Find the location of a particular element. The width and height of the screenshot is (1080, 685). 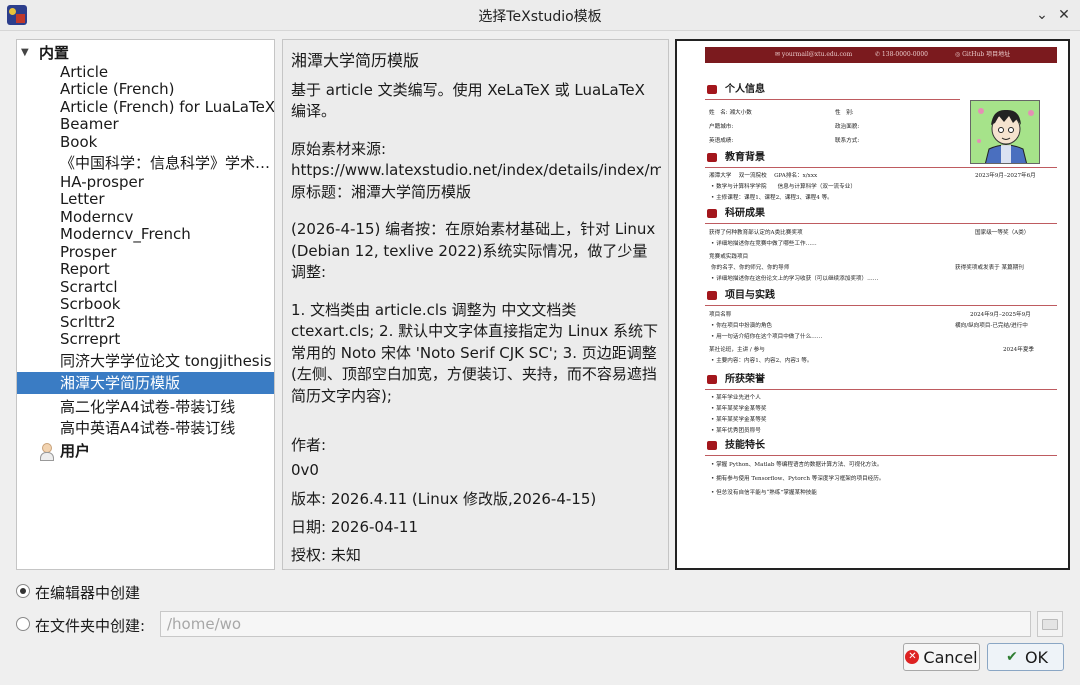

info-hometown: 户籍城市: is located at coordinates (721, 127).